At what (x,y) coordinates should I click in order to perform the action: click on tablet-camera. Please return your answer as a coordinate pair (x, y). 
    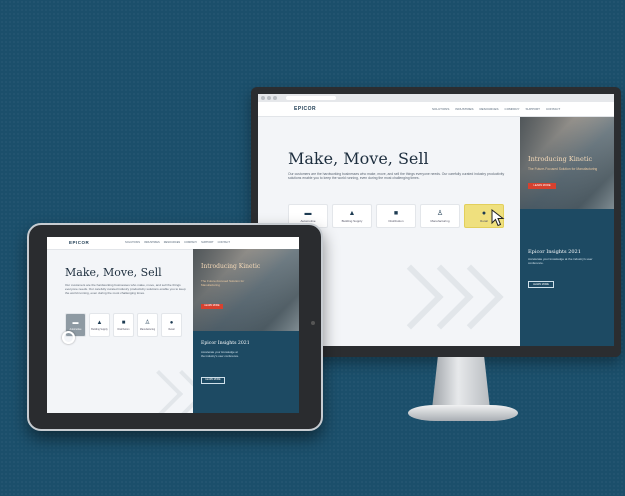
    Looking at the image, I should click on (313, 323).